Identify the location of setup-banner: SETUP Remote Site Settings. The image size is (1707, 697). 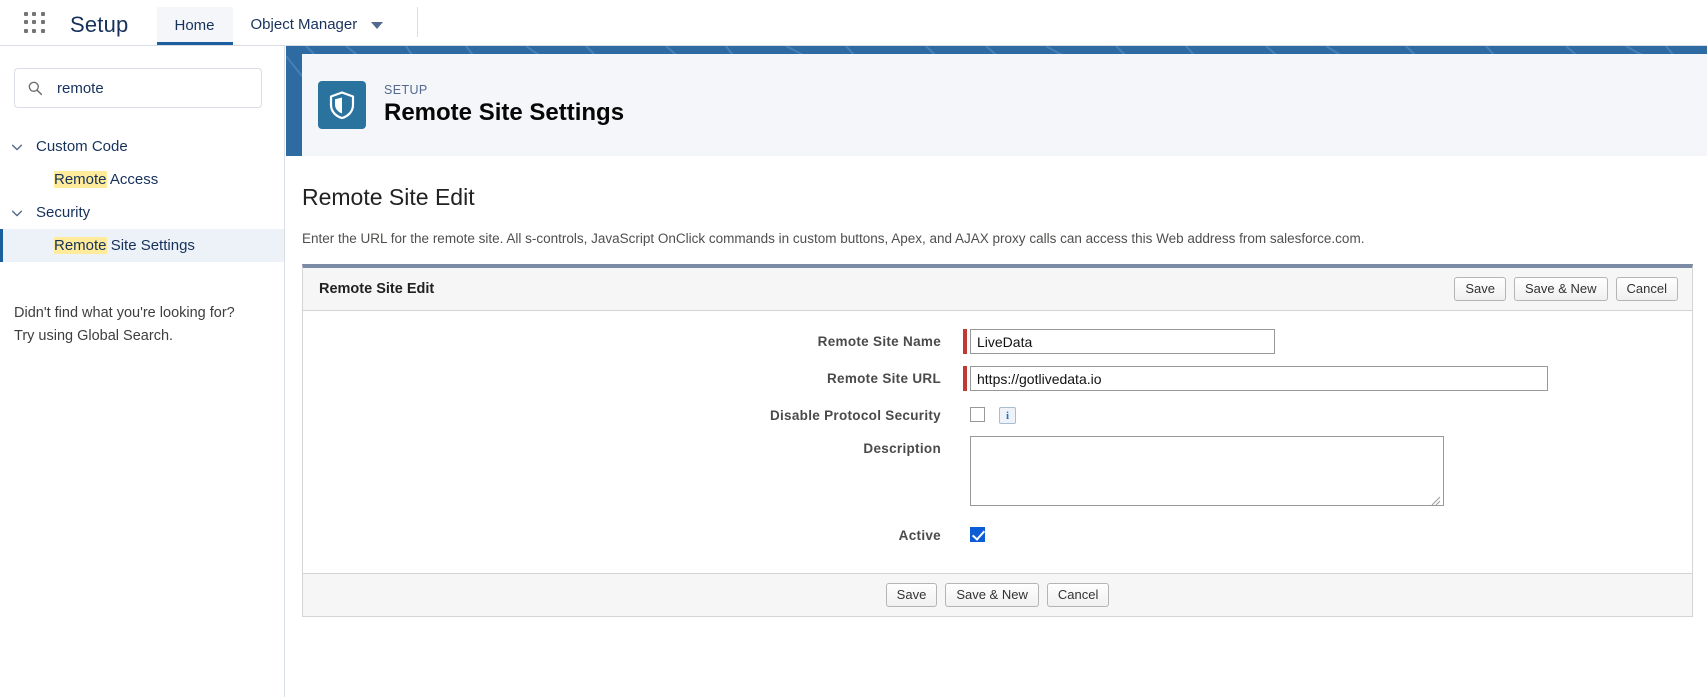
(996, 101).